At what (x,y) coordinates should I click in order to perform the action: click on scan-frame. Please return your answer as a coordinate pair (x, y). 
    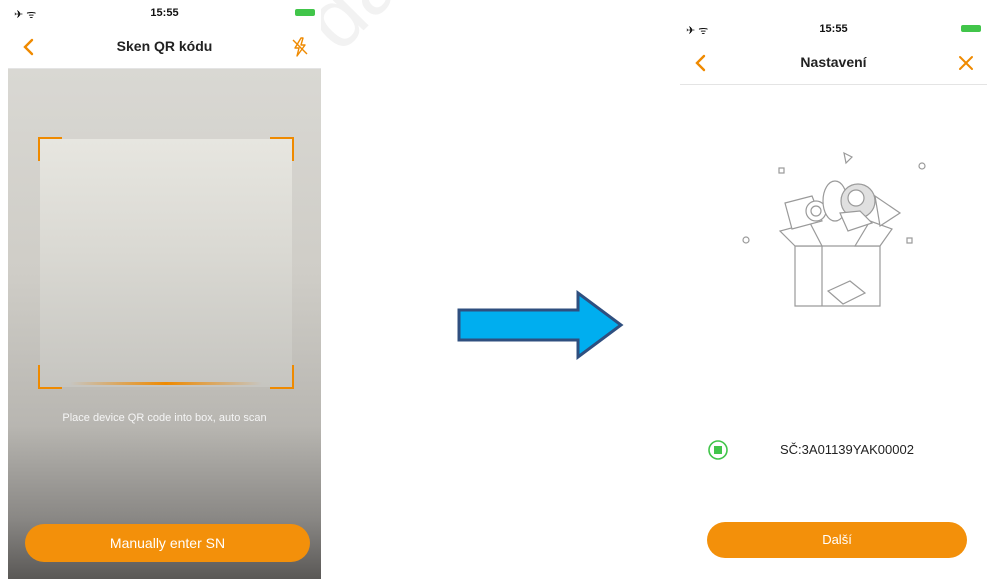
    Looking at the image, I should click on (166, 263).